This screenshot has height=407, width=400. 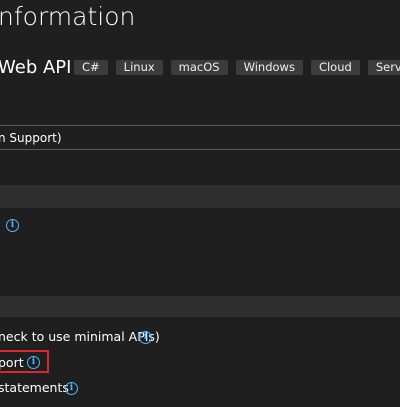 I want to click on framework-field-bottom-border, so click(x=200, y=149).